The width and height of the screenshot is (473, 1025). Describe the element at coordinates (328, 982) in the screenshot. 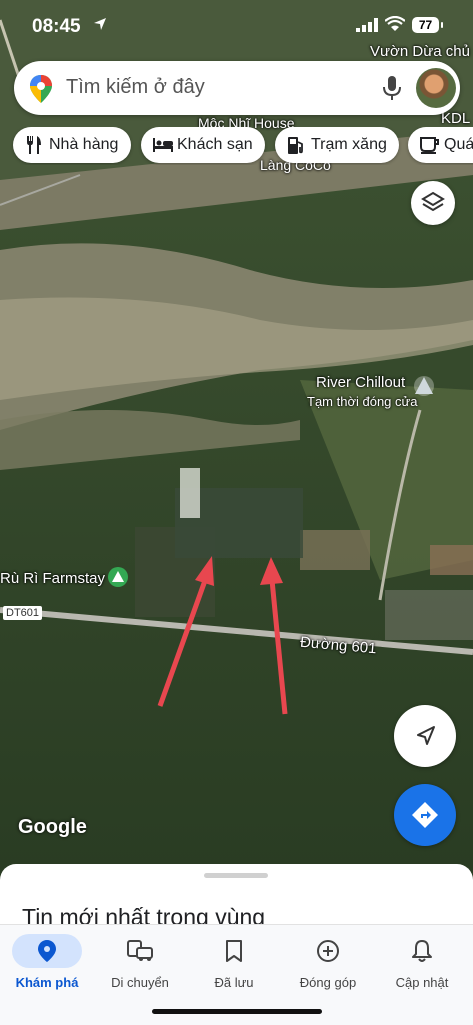

I see `nav-label: Đóng góp` at that location.